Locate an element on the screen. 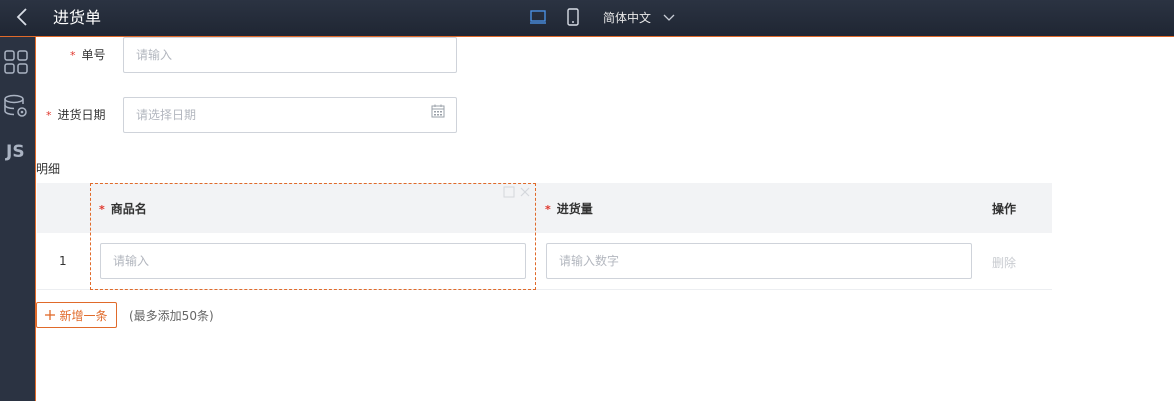 The height and width of the screenshot is (401, 1174). quantity-input is located at coordinates (759, 261).